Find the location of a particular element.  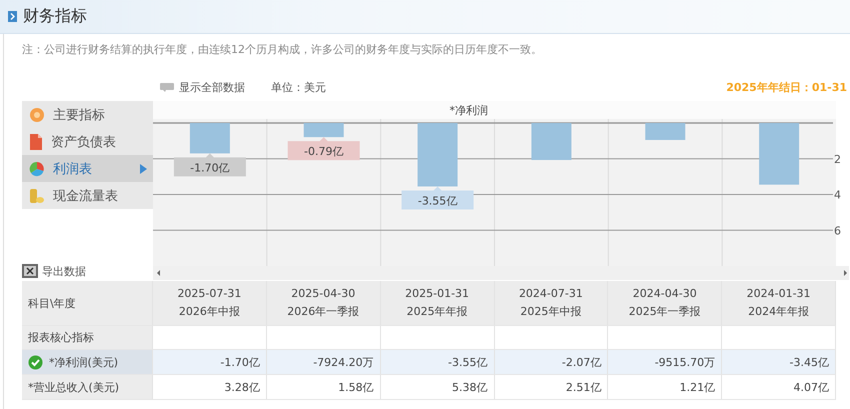

row-label: *营业总收入(美元) is located at coordinates (87, 387).